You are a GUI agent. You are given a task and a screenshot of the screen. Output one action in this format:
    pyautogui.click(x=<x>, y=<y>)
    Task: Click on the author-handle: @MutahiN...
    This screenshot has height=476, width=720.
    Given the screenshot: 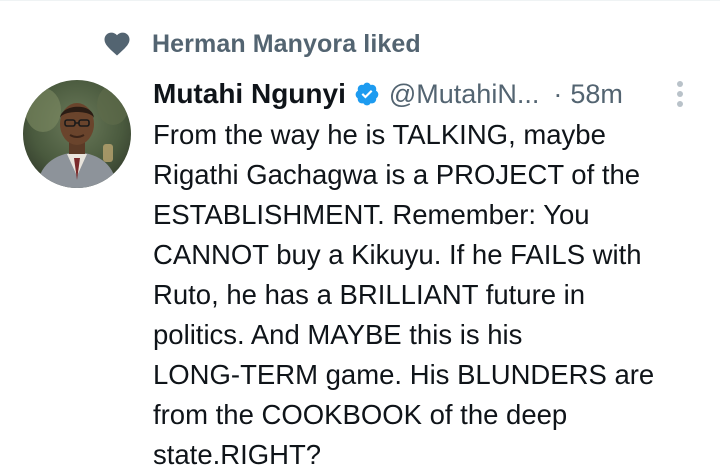 What is the action you would take?
    pyautogui.click(x=464, y=94)
    